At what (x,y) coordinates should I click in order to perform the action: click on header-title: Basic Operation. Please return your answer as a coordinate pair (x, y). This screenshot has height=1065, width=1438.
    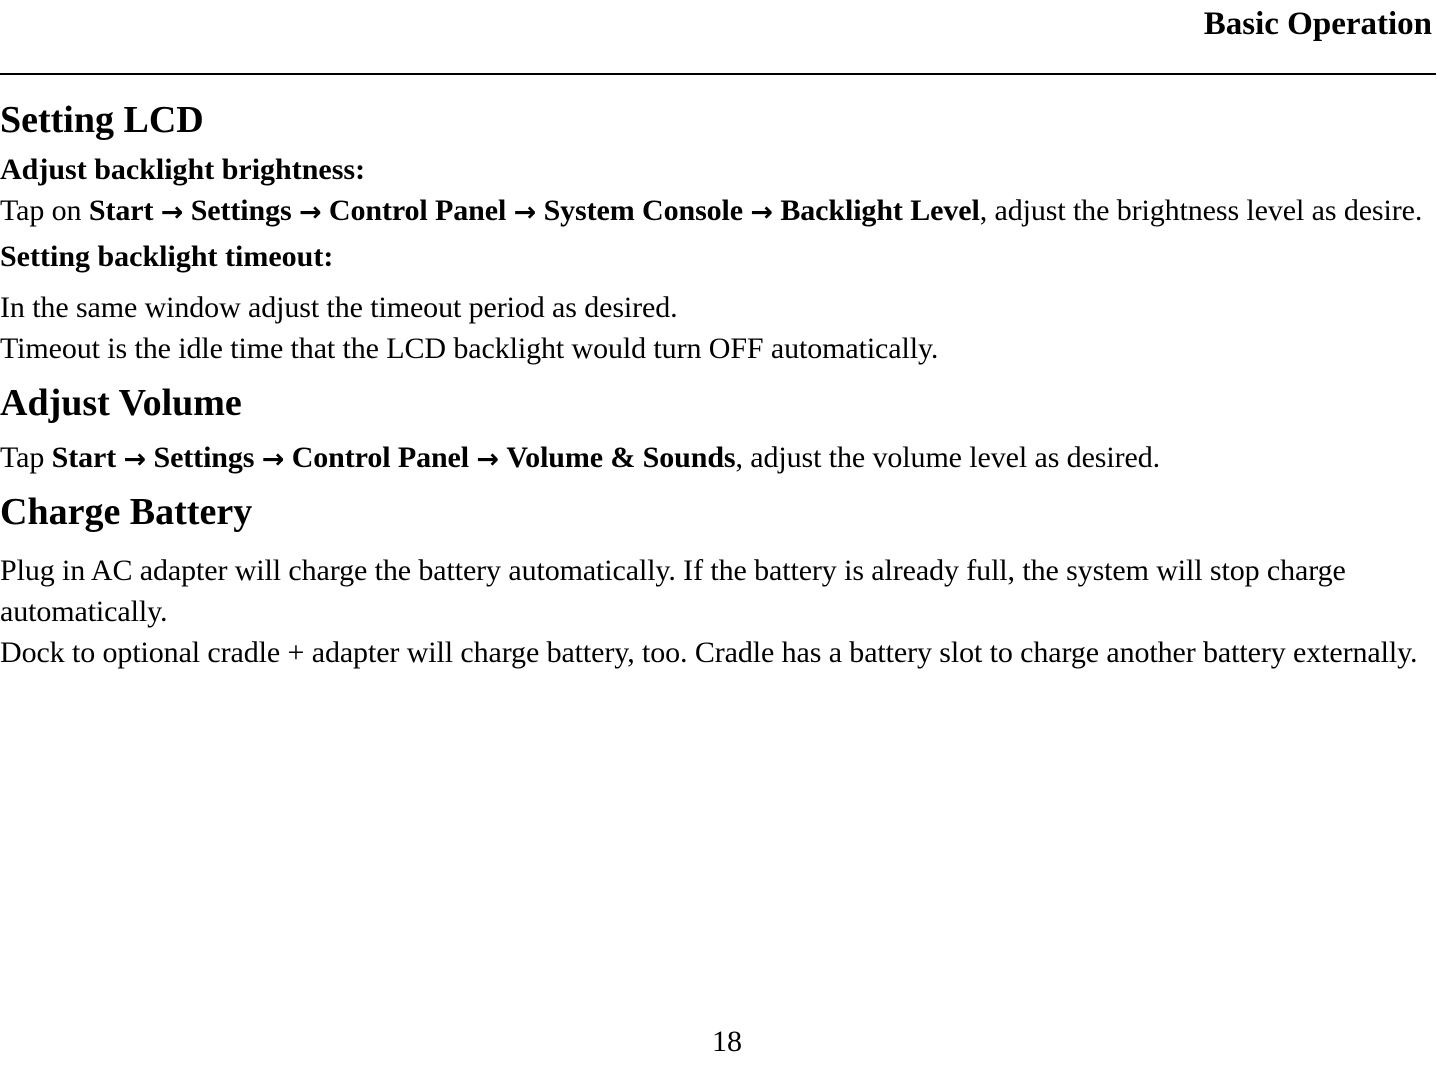
    Looking at the image, I should click on (1317, 24).